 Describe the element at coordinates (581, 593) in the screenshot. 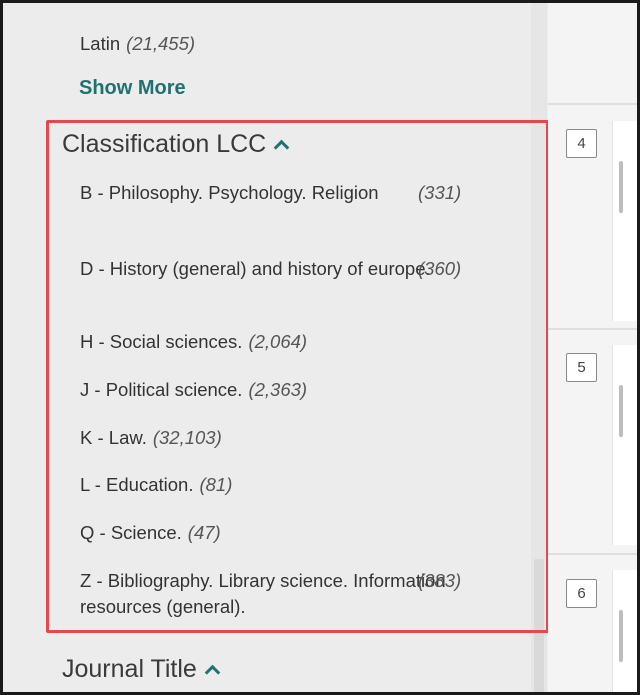

I see `result-number-badge: 6` at that location.